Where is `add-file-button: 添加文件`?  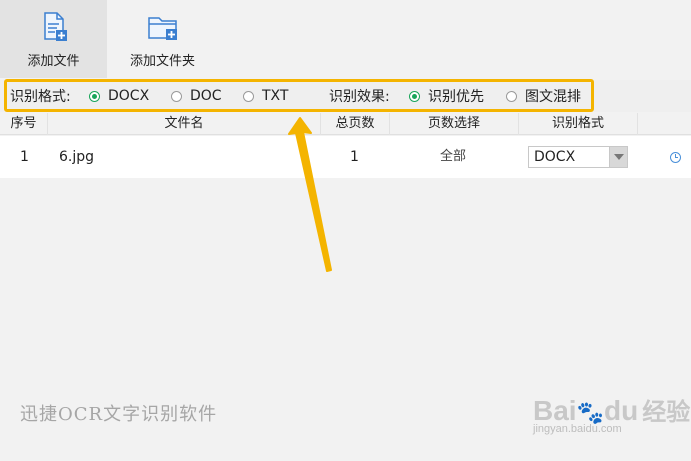
add-file-button: 添加文件 is located at coordinates (53, 39).